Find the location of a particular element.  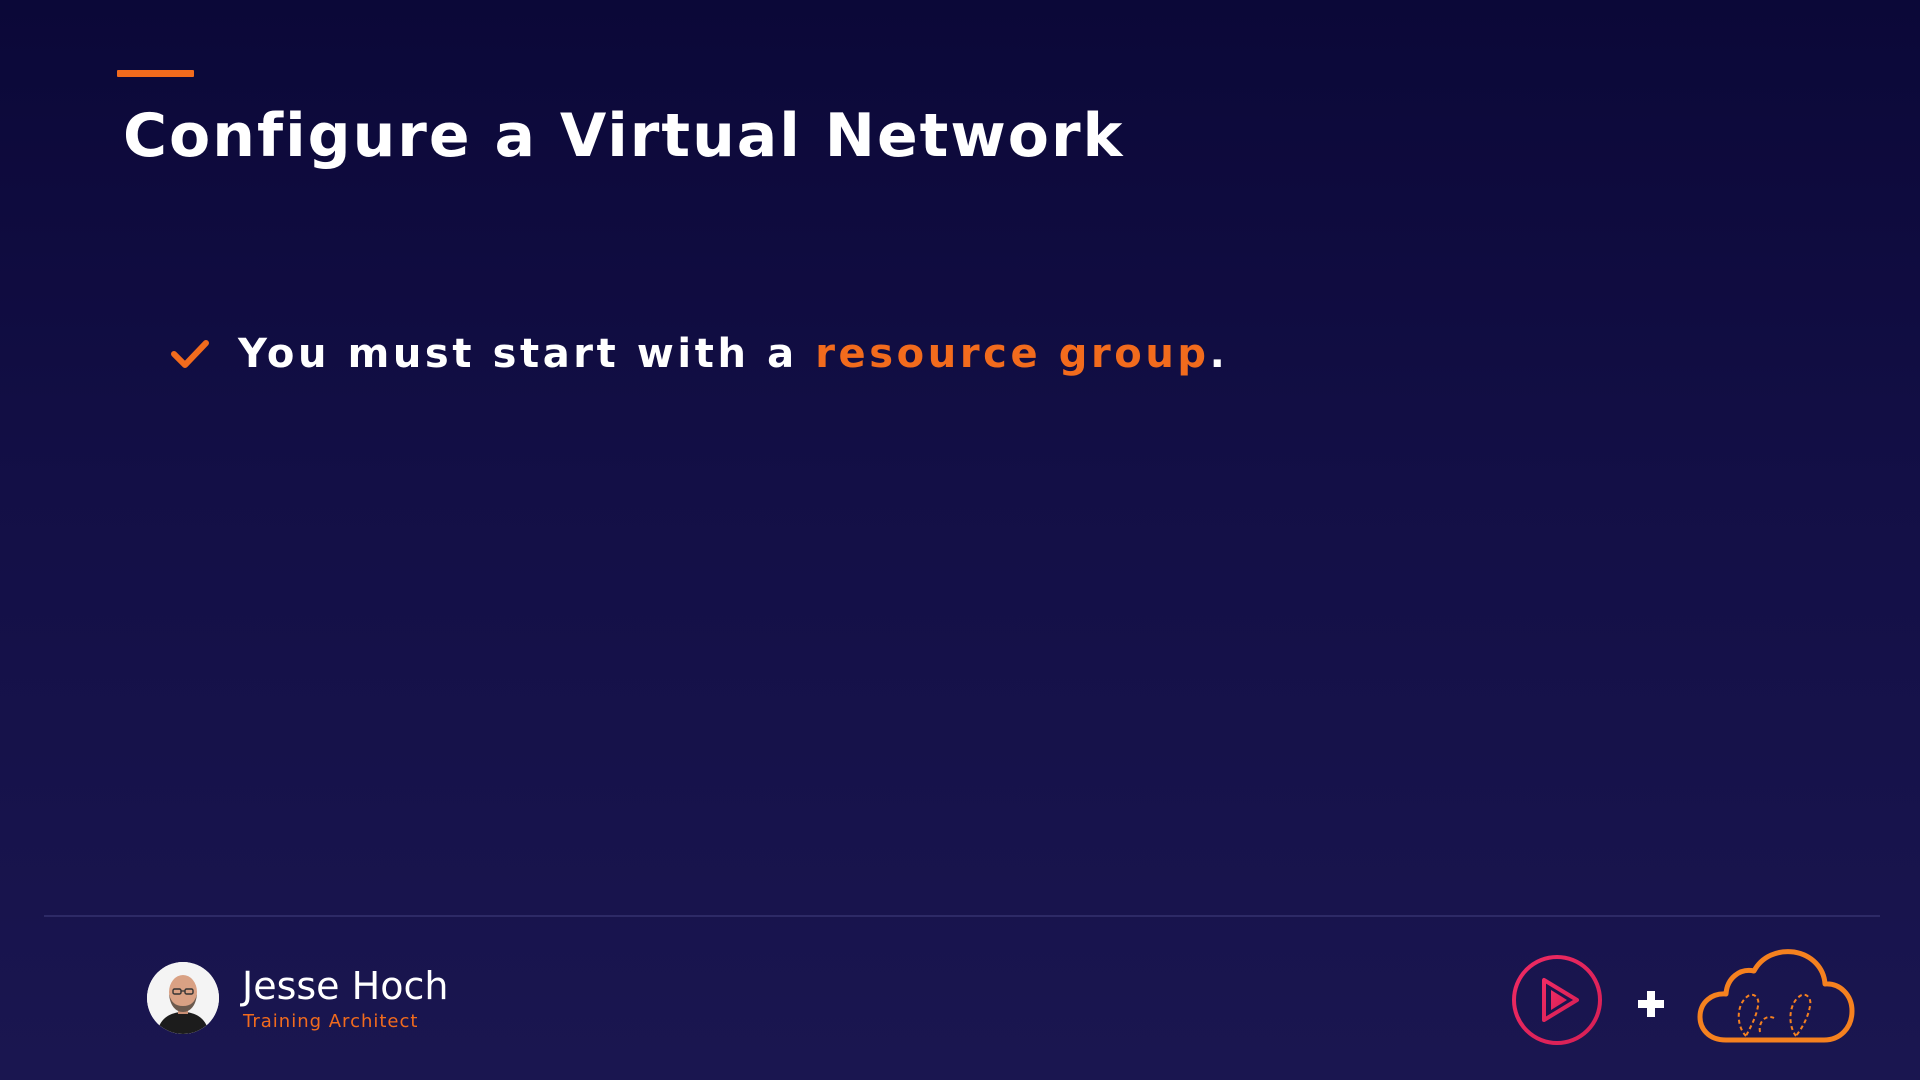

checkmark-icon is located at coordinates (190, 354).